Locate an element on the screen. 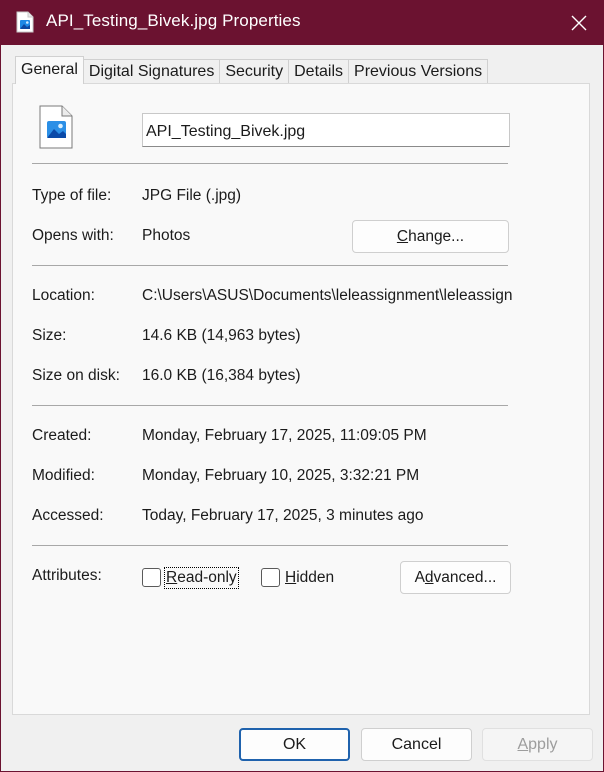 This screenshot has width=604, height=772. apply-button: Apply is located at coordinates (537, 744).